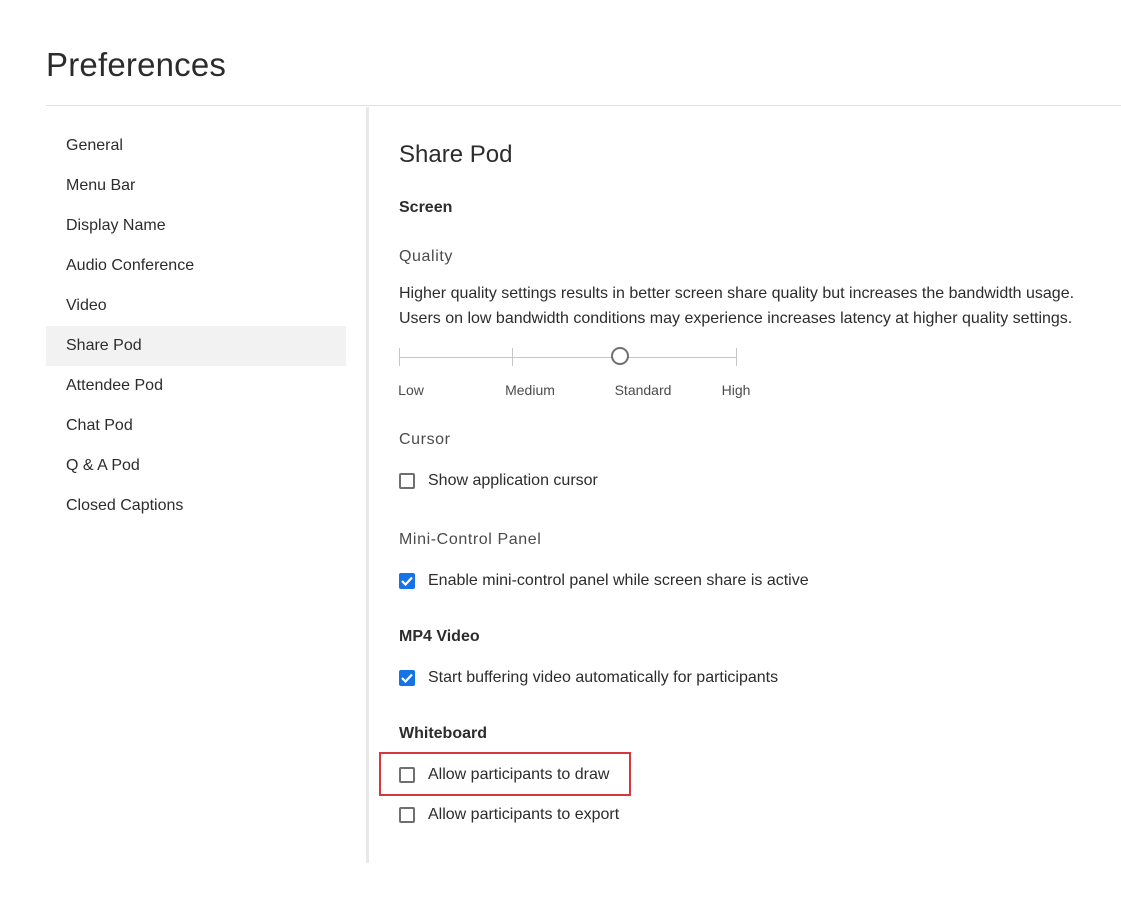  I want to click on allow-draw-checkbox, so click(407, 775).